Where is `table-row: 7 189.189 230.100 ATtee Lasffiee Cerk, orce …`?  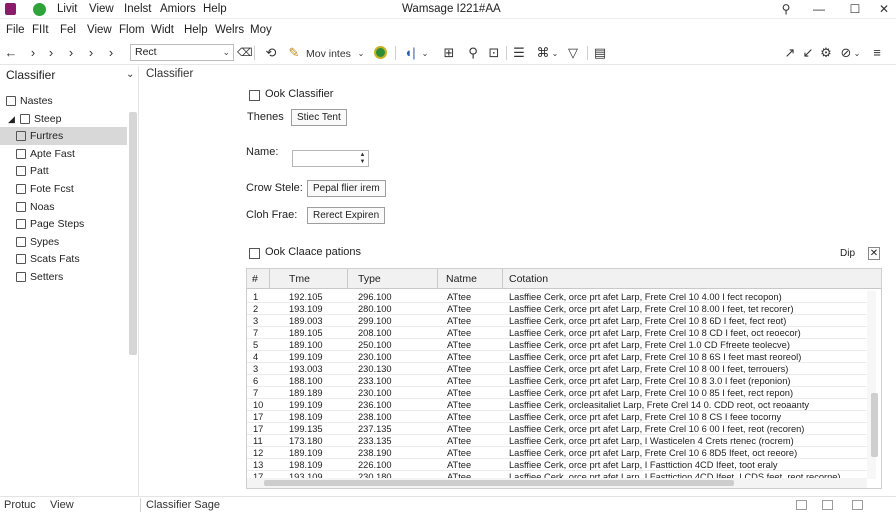 table-row: 7 189.189 230.100 ATtee Lasffiee Cerk, orce … is located at coordinates (557, 393).